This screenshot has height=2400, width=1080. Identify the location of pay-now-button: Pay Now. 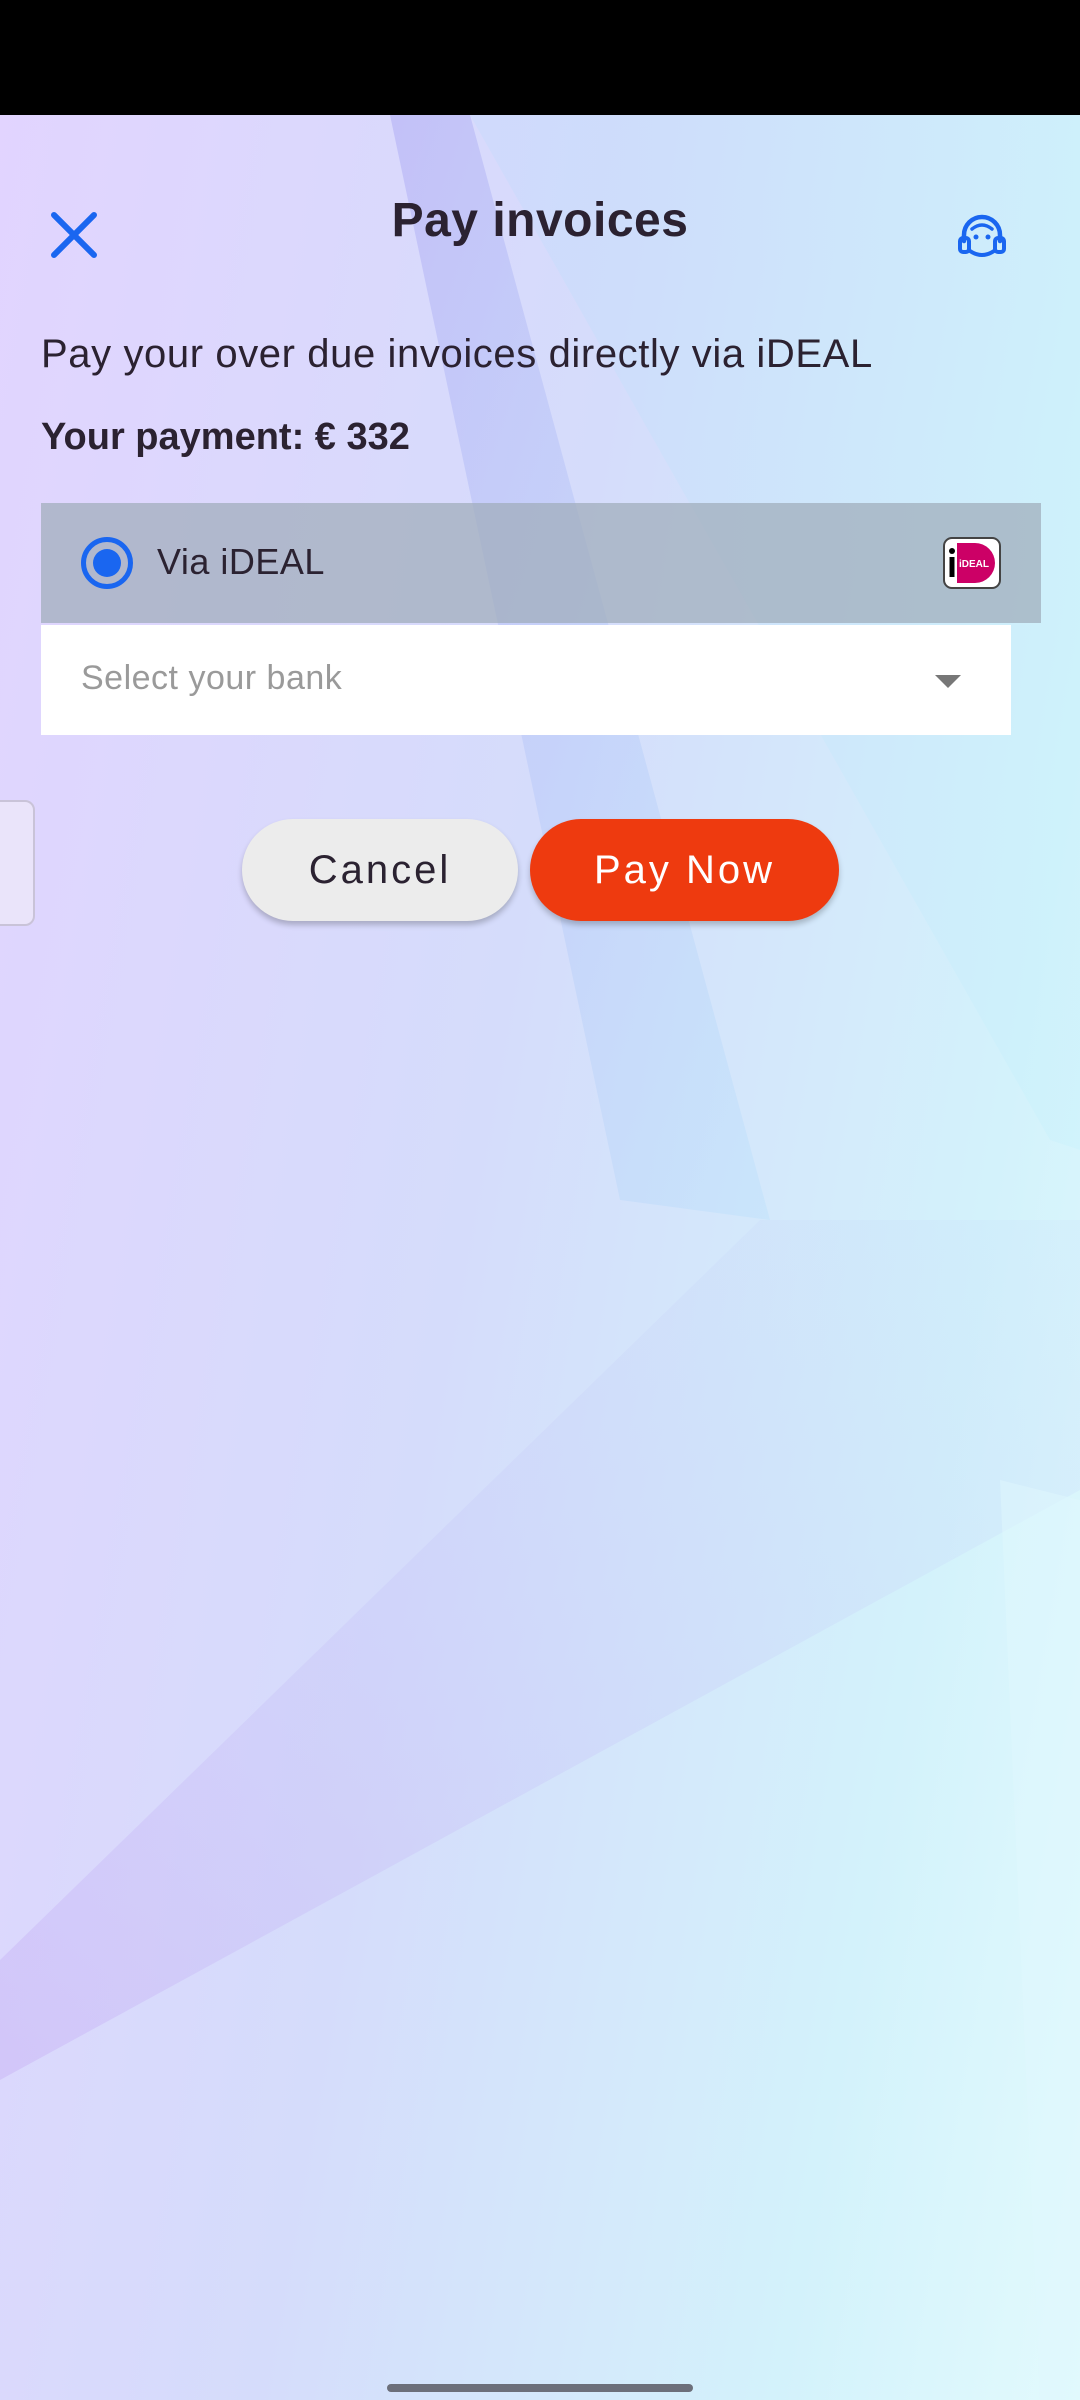
(684, 870).